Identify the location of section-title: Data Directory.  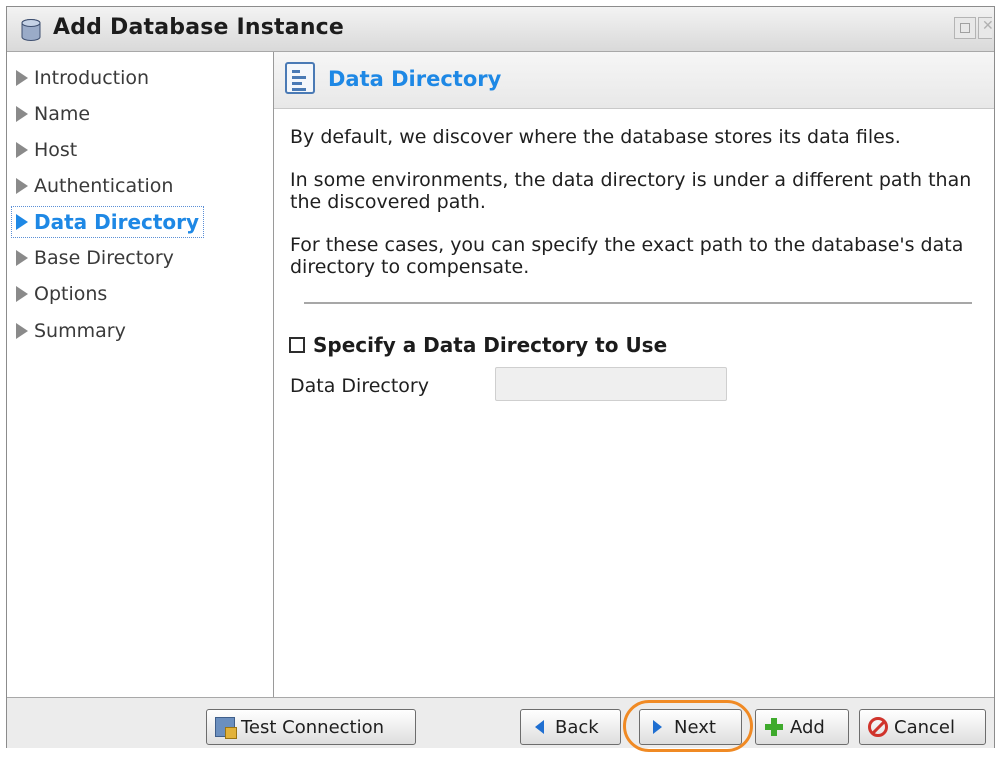
(415, 79).